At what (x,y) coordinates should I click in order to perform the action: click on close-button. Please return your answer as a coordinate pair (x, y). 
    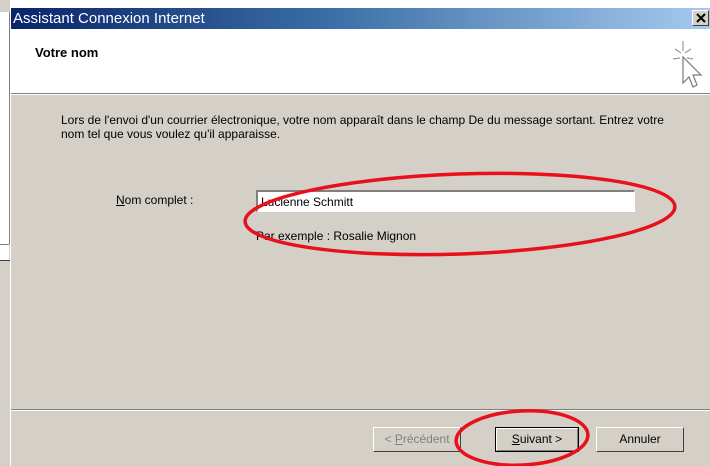
    Looking at the image, I should click on (700, 18).